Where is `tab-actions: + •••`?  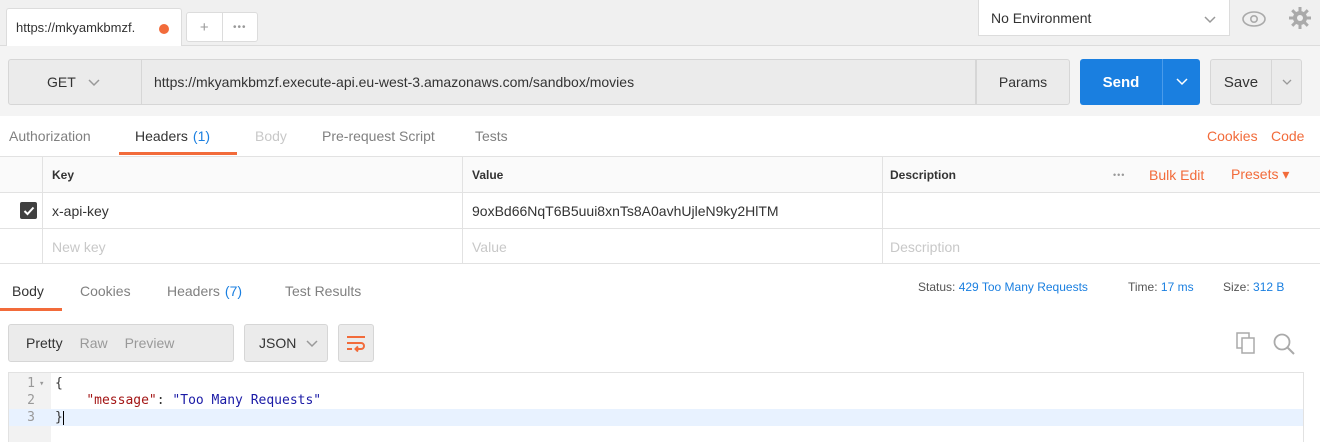 tab-actions: + ••• is located at coordinates (222, 27).